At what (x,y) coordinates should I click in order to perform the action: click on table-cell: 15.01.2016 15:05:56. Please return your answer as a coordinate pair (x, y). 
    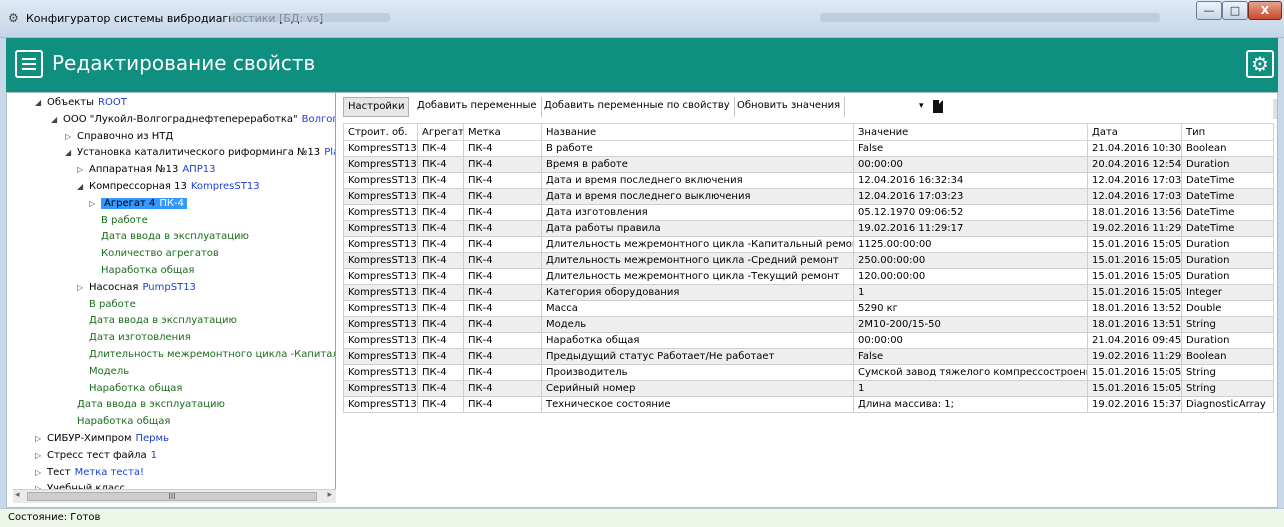
    Looking at the image, I should click on (1134, 244).